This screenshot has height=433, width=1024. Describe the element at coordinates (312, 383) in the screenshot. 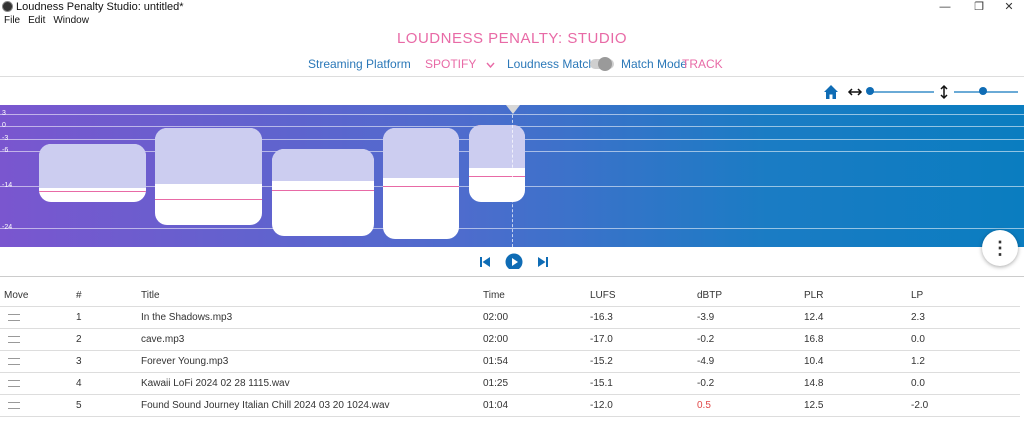

I see `track-title: Kawaii LoFi 2024 02 28 1115.wav` at that location.